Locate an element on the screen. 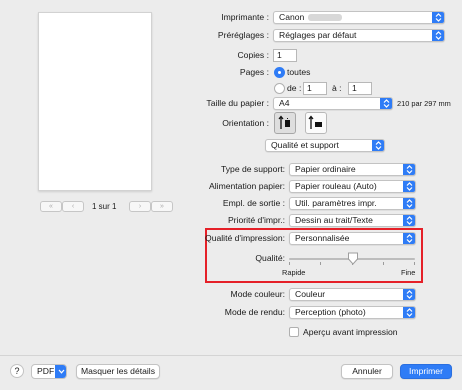  previous-page-button: ‹ is located at coordinates (73, 206).